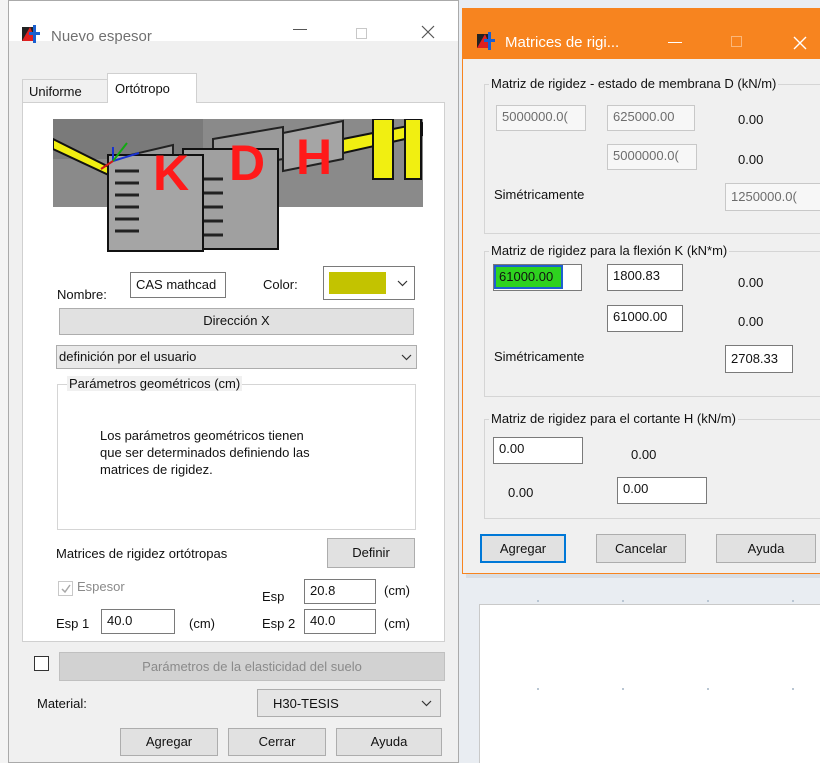 This screenshot has height=763, width=820. Describe the element at coordinates (751, 321) in the screenshot. I see `flexion-k23: 0.00` at that location.